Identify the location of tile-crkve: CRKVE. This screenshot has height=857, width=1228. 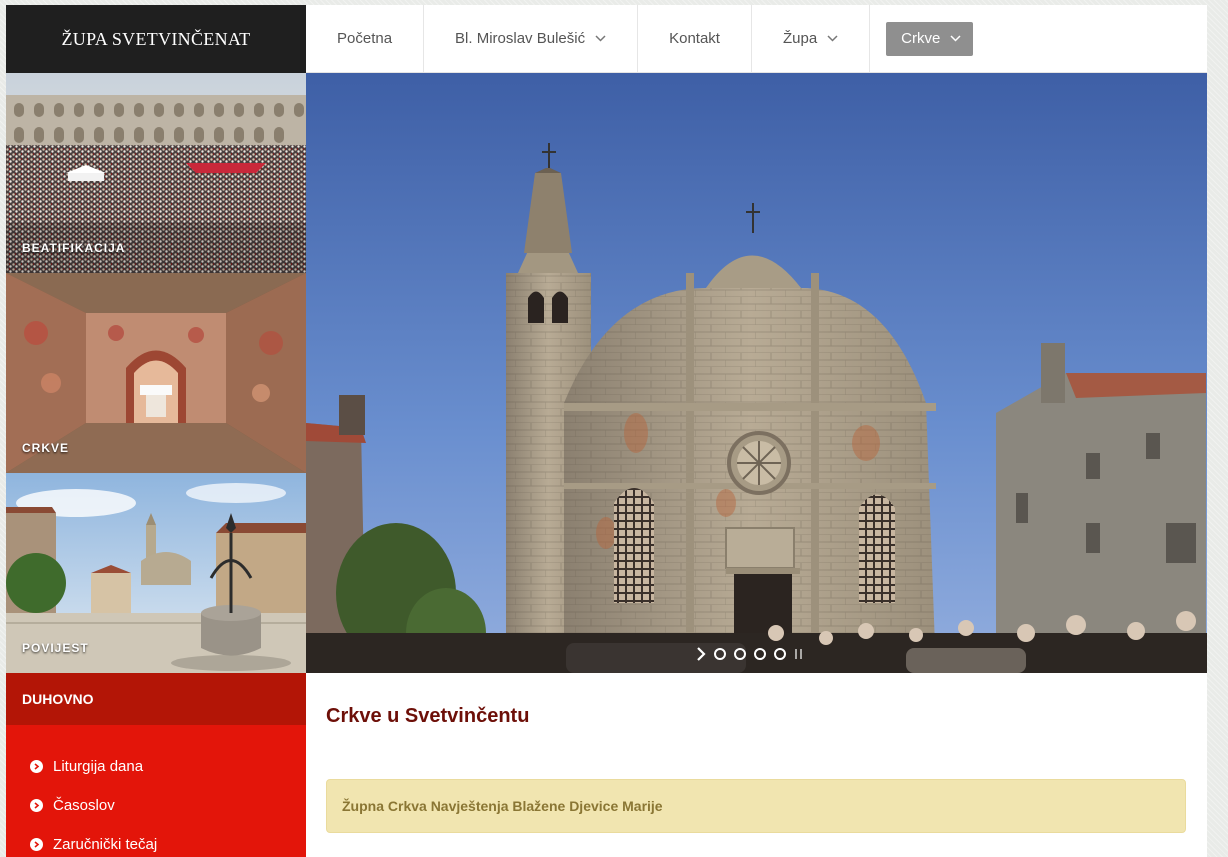
(156, 373).